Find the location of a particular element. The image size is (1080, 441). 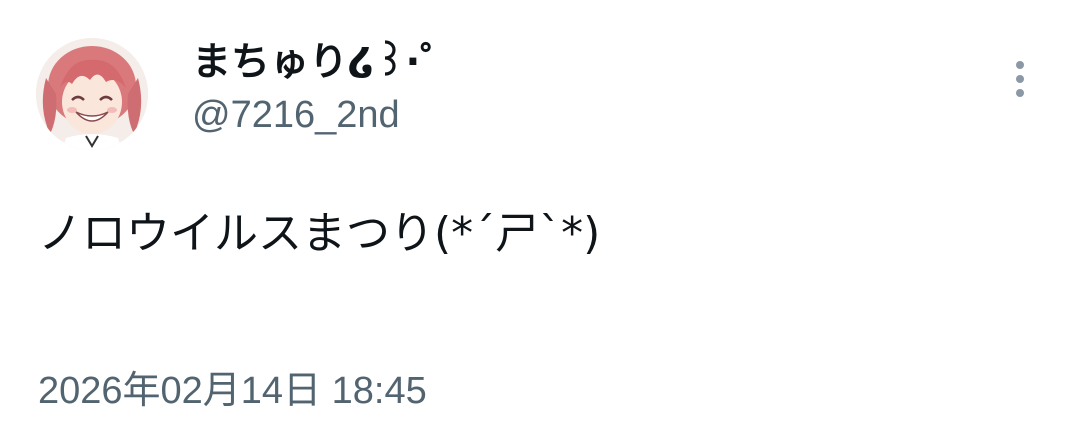

author-handle: @7216_2nd is located at coordinates (296, 115).